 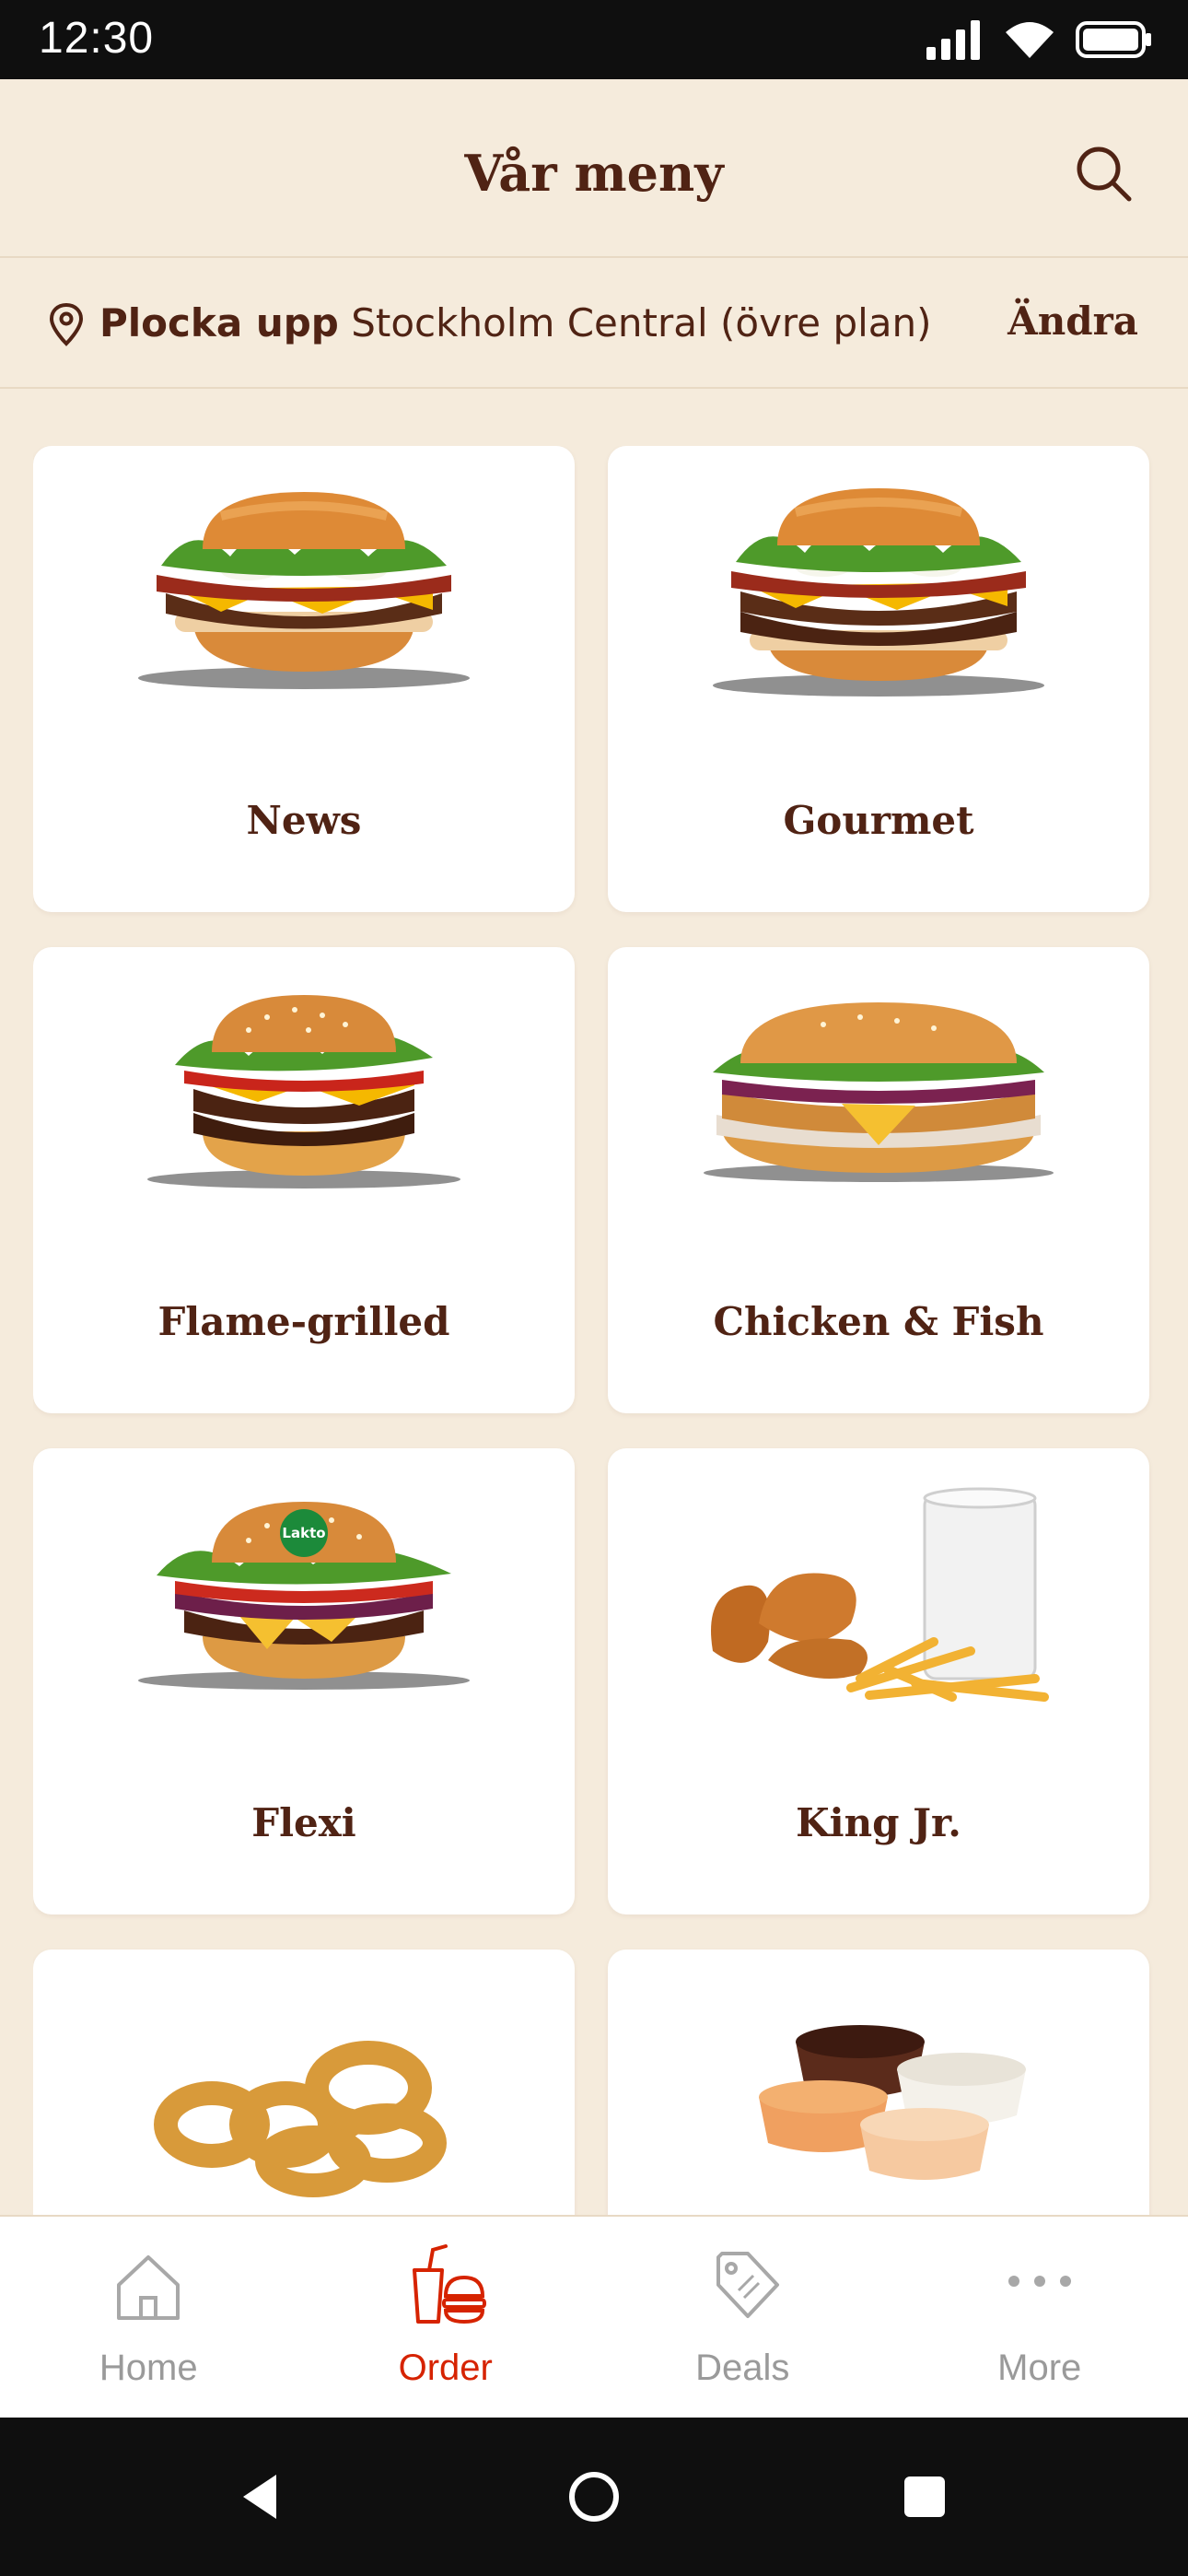 I want to click on status-bar: 12:30, so click(x=594, y=39).